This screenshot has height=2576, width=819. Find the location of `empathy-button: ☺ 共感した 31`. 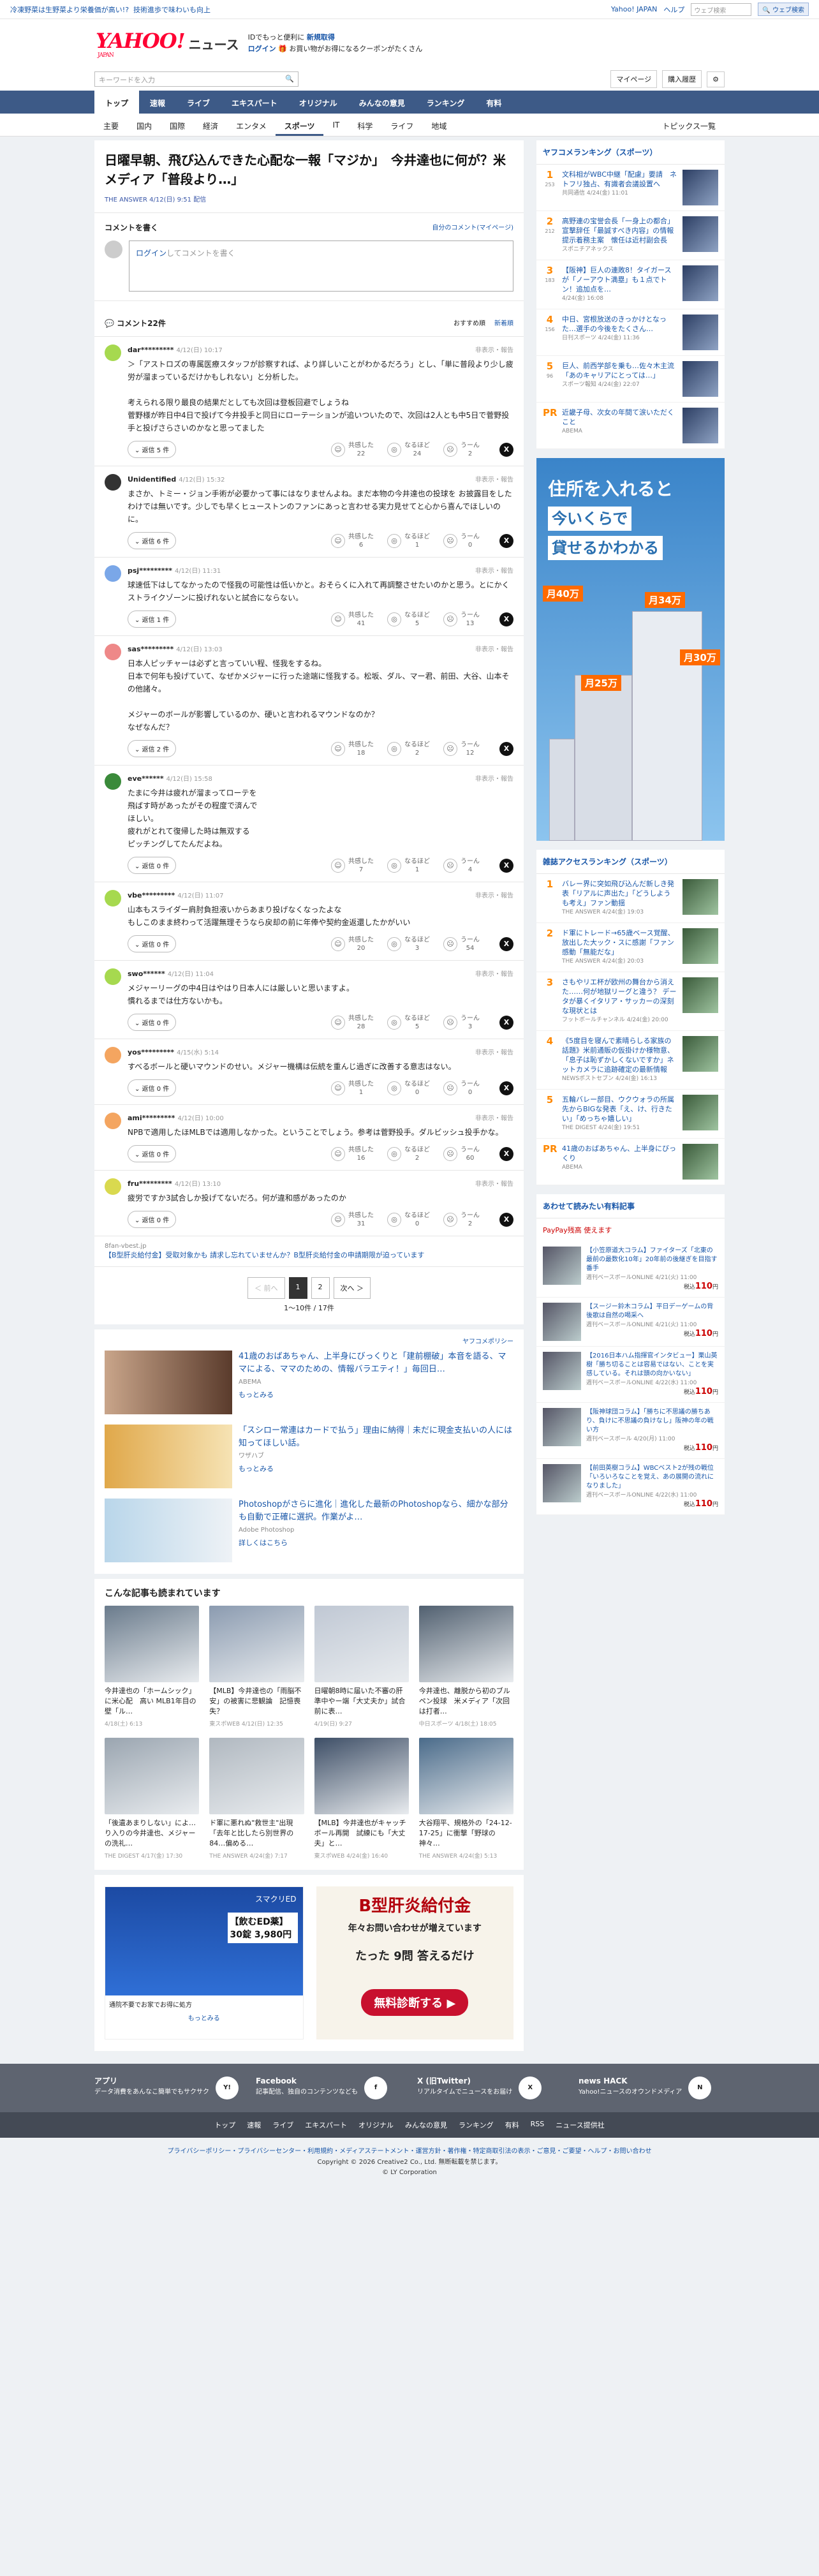

empathy-button: ☺ 共感した 31 is located at coordinates (356, 1219).